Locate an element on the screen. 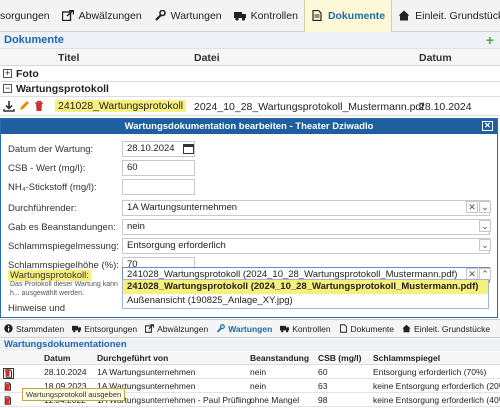  collapse-icon: − is located at coordinates (7, 88).